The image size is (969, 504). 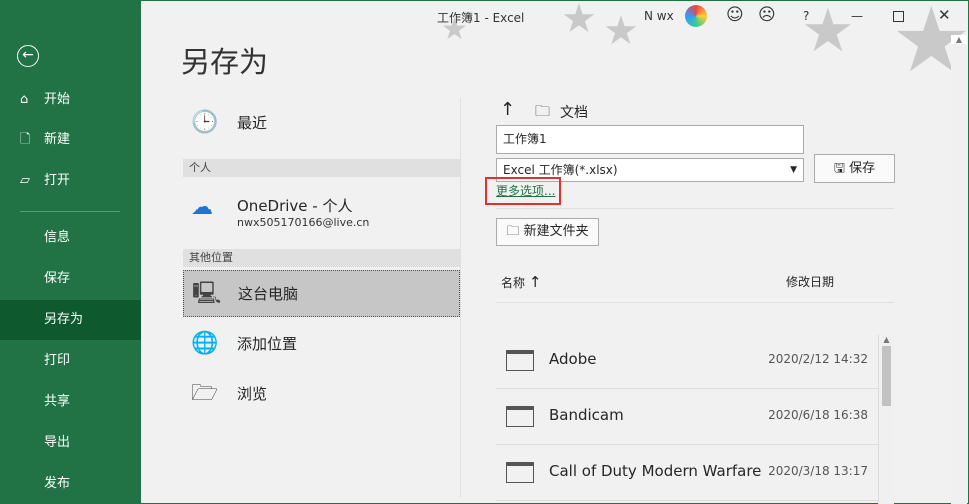 I want to click on sidebar-item-open: ▱ 打开, so click(x=70, y=181).